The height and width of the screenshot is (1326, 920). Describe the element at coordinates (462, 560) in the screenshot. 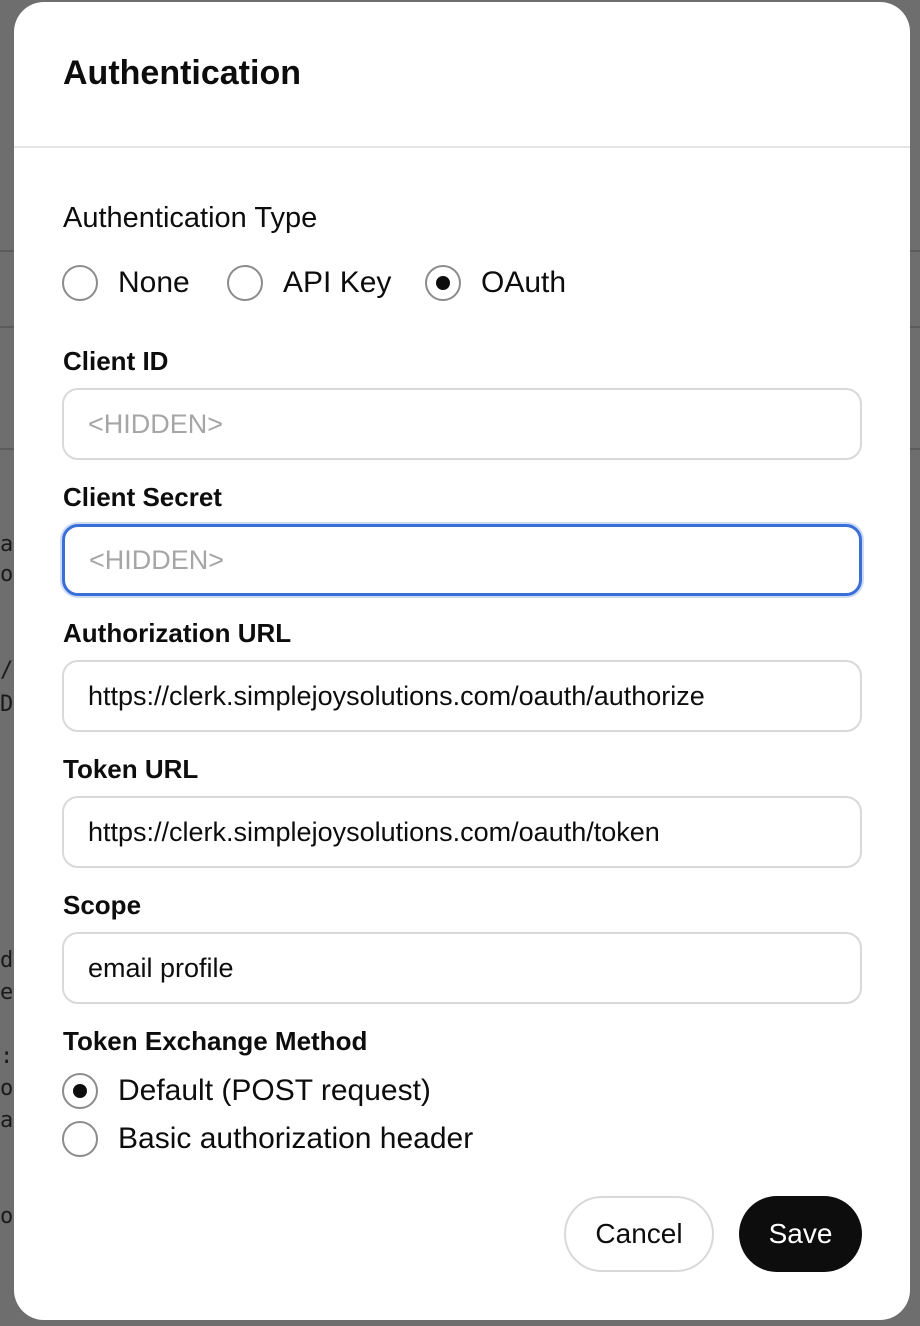

I see `client-secret-input` at that location.